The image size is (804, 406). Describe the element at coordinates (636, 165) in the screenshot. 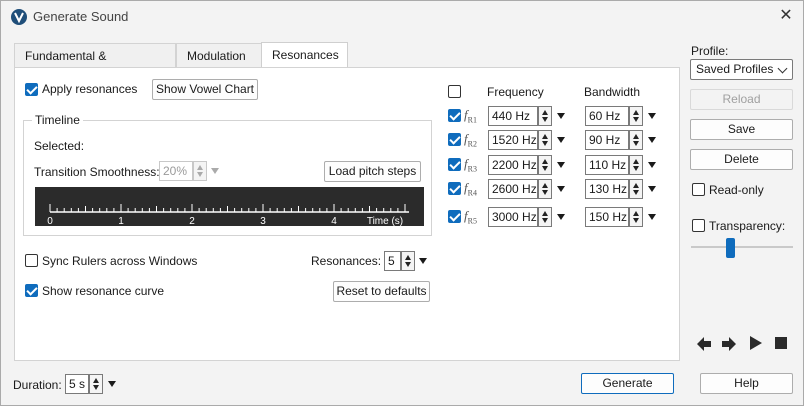

I see `resonance-r3-bandwidth-spinner` at that location.